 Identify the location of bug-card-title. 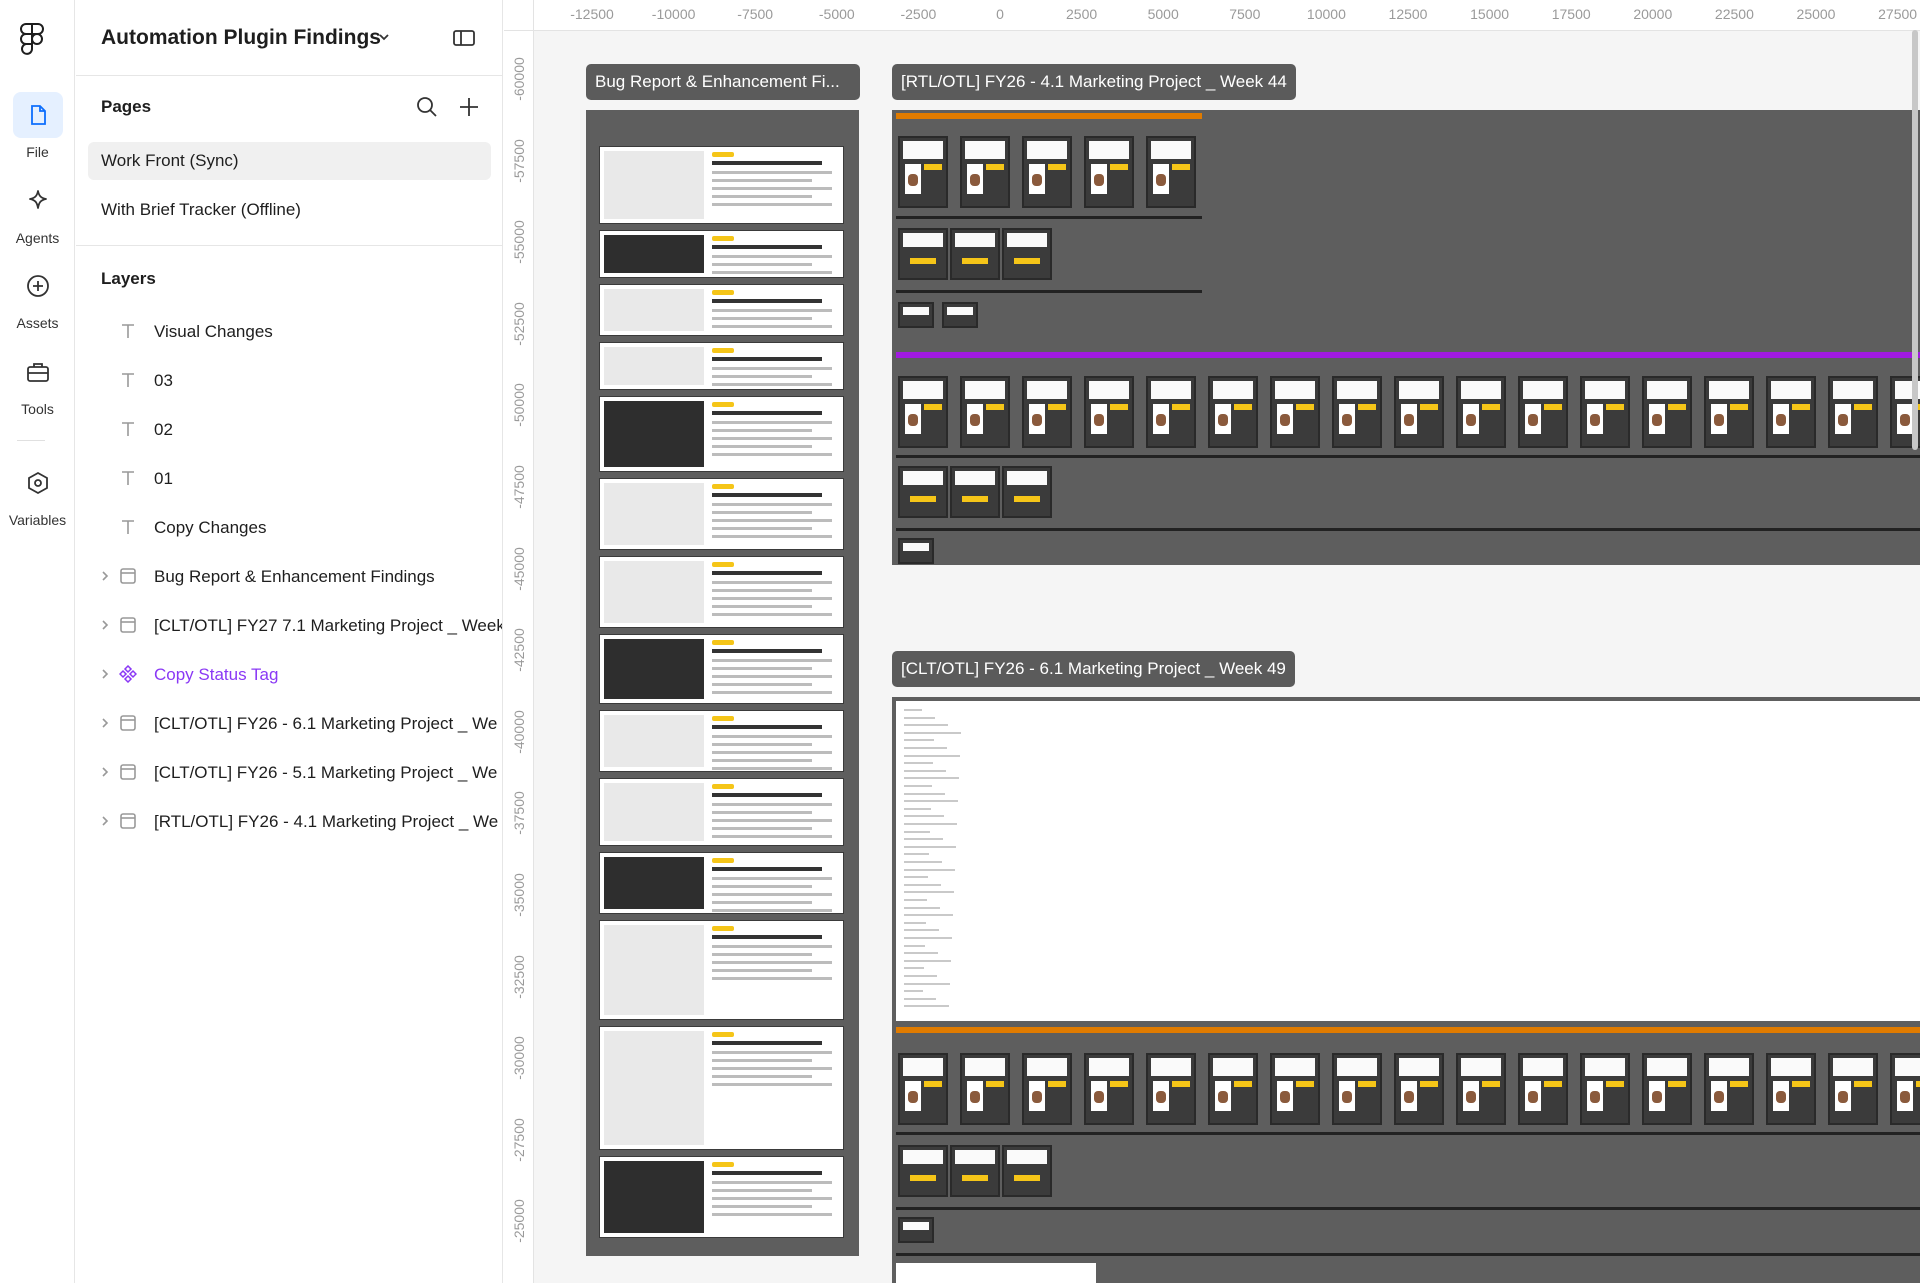
(767, 573).